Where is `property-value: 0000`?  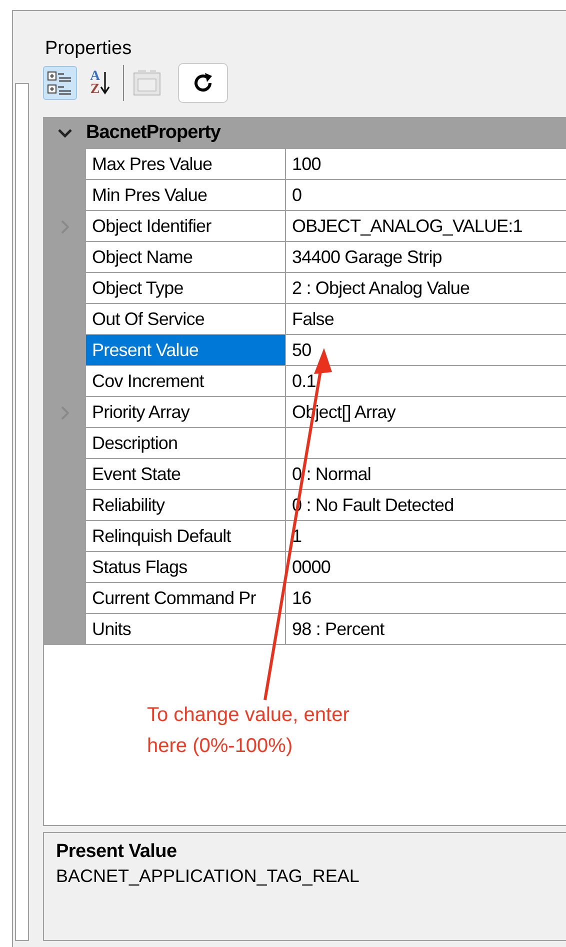 property-value: 0000 is located at coordinates (311, 567).